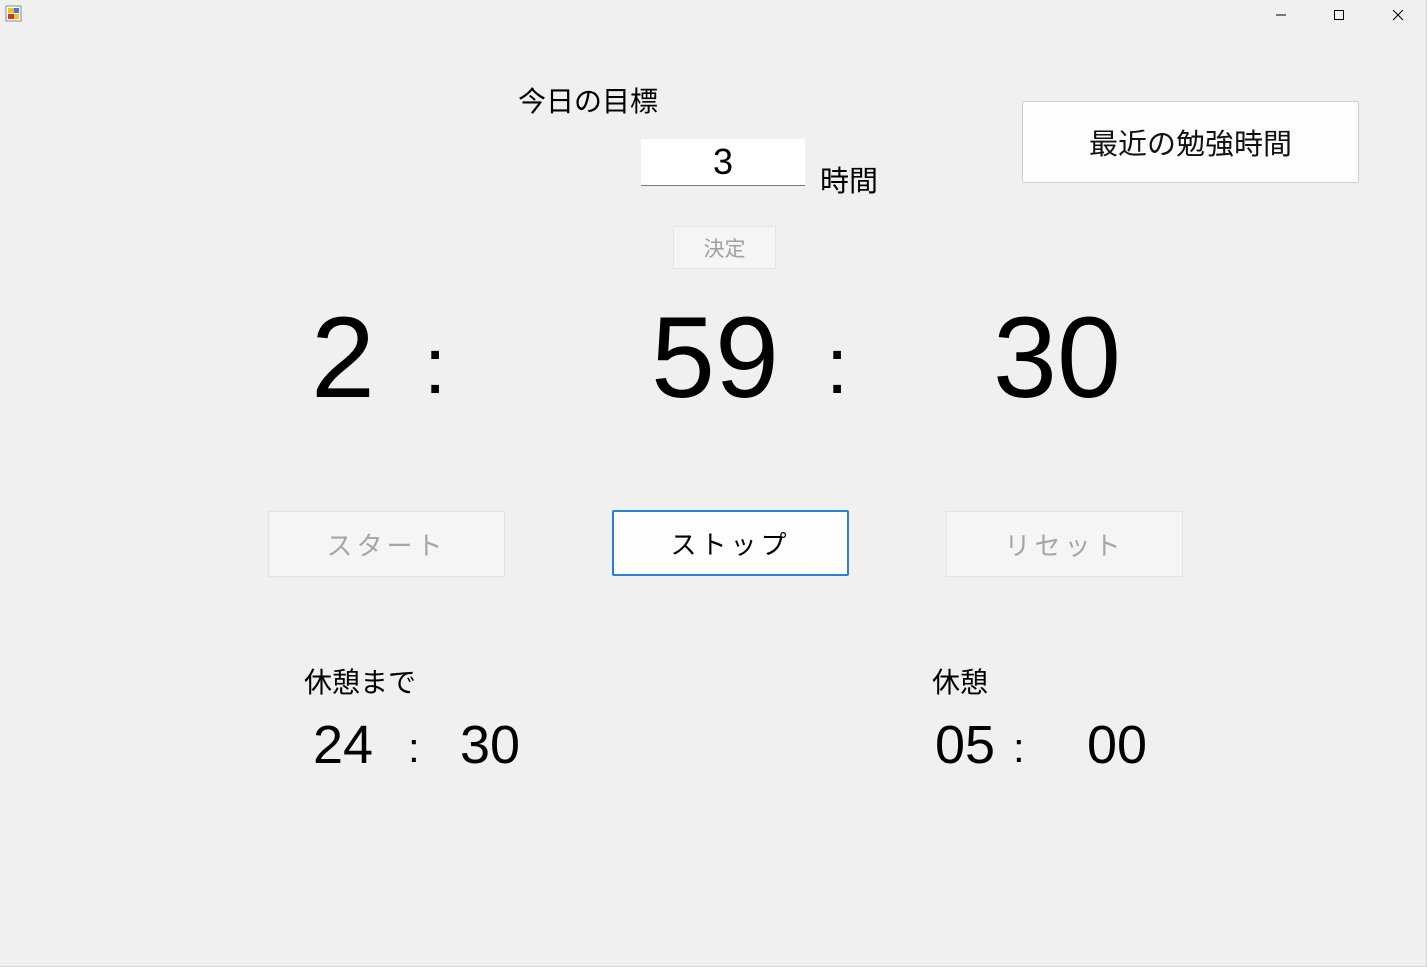  Describe the element at coordinates (490, 745) in the screenshot. I see `until-break-seconds: 30` at that location.